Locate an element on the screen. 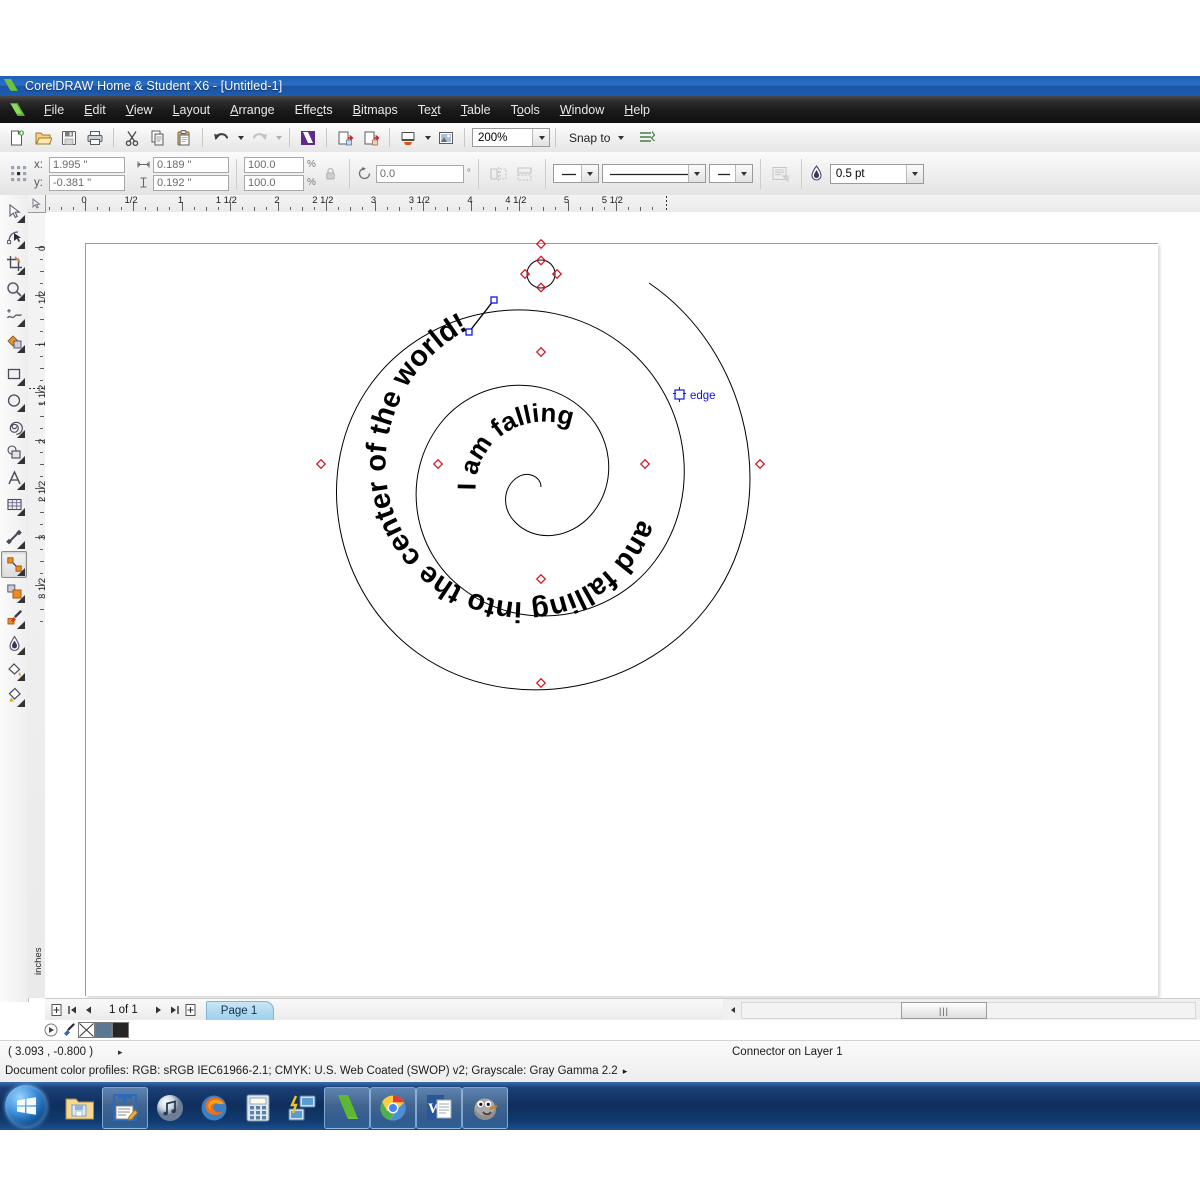 The height and width of the screenshot is (1200, 1200). menu-file: File is located at coordinates (54, 110).